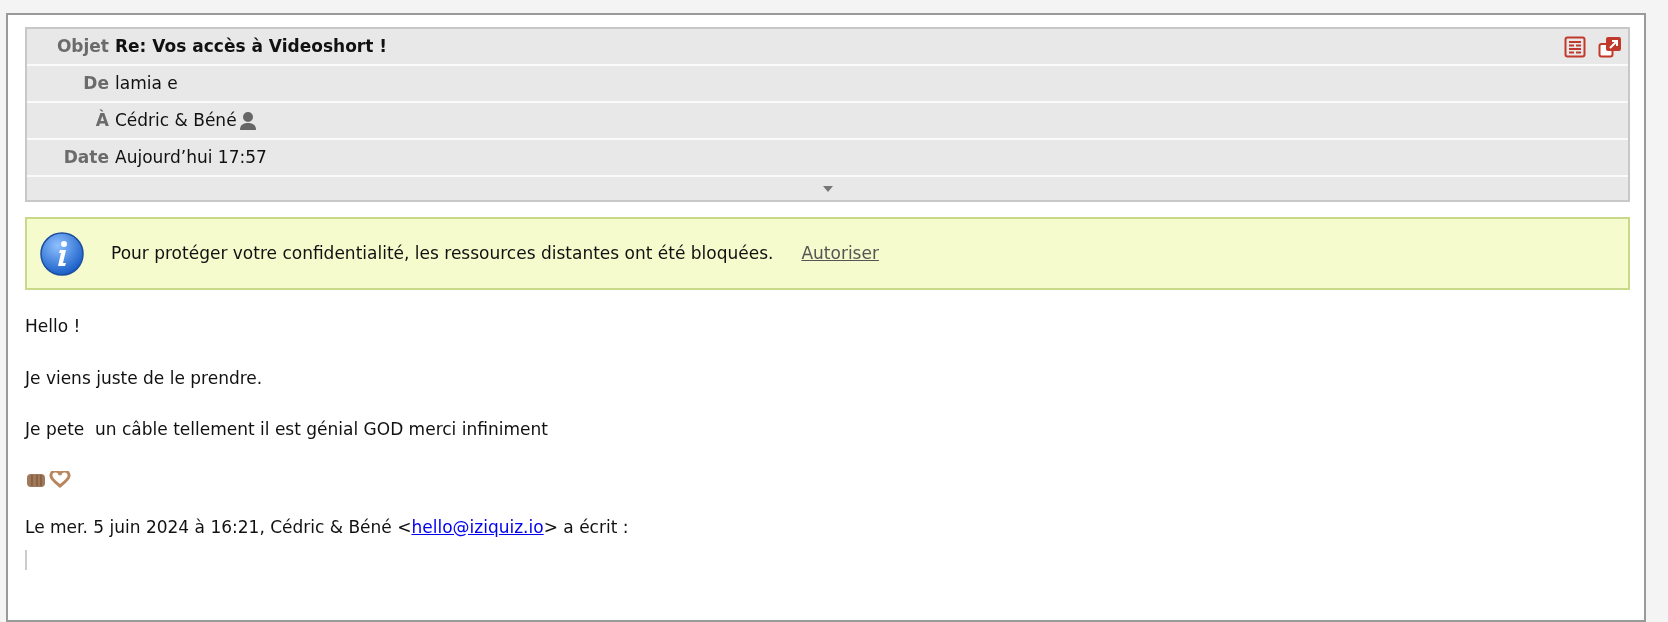 The width and height of the screenshot is (1668, 622). What do you see at coordinates (251, 46) in the screenshot?
I see `subject-text: Re: Vos accès à Videoshort !` at bounding box center [251, 46].